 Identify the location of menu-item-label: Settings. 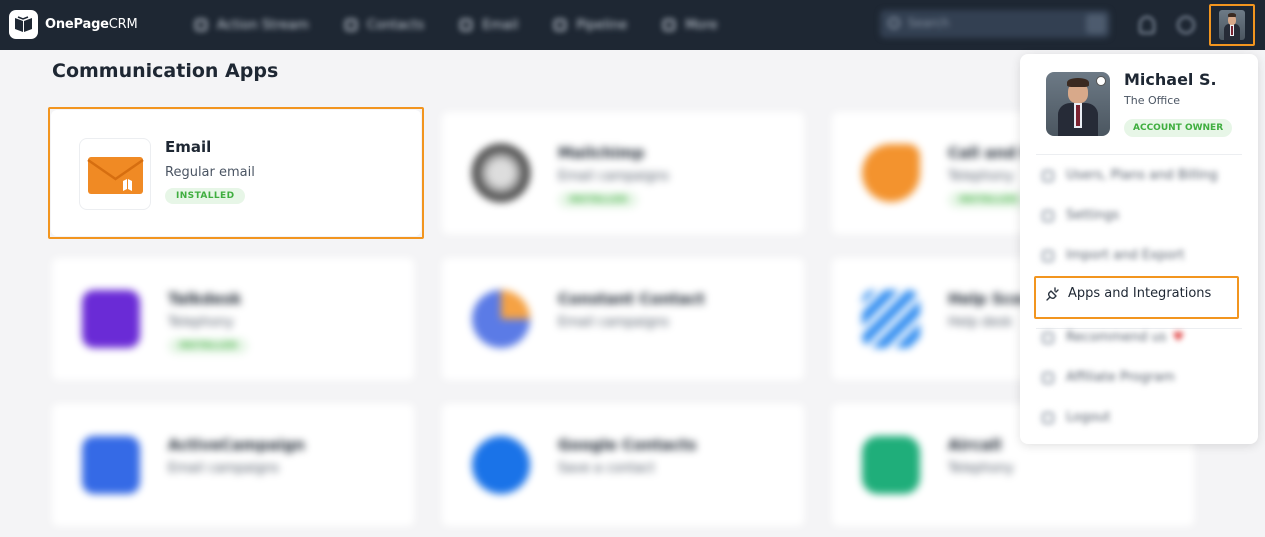
(1093, 215).